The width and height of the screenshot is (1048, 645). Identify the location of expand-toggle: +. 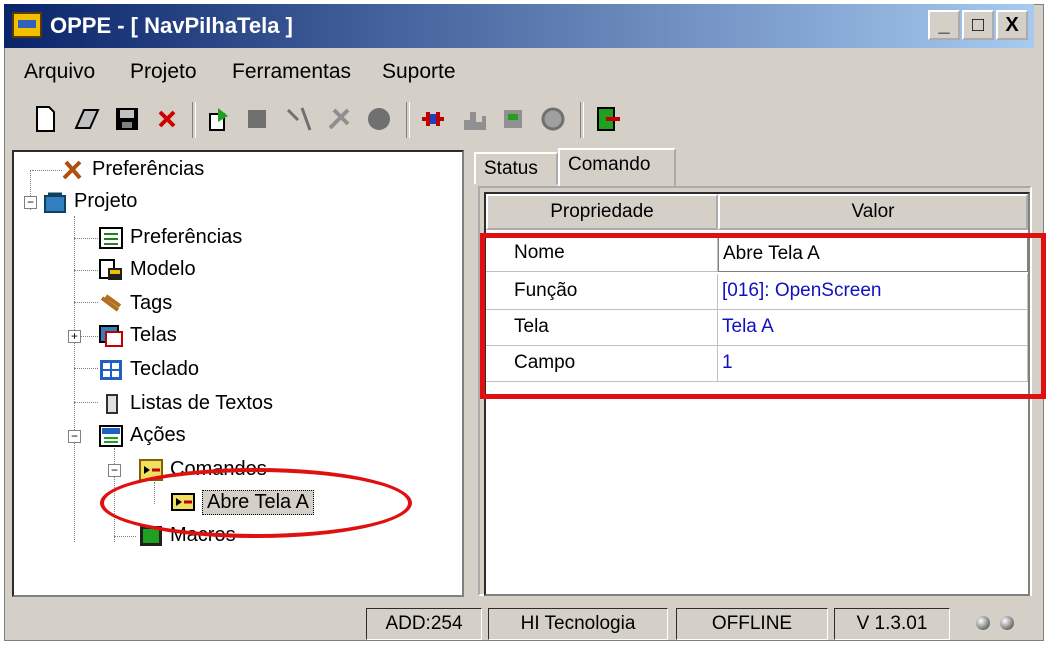
(74, 336).